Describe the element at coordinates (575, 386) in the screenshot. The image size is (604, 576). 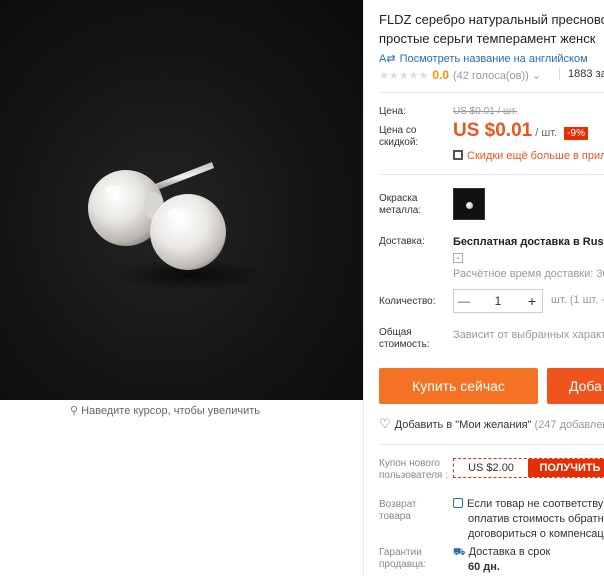
I see `add-to-cart-button: Доба` at that location.